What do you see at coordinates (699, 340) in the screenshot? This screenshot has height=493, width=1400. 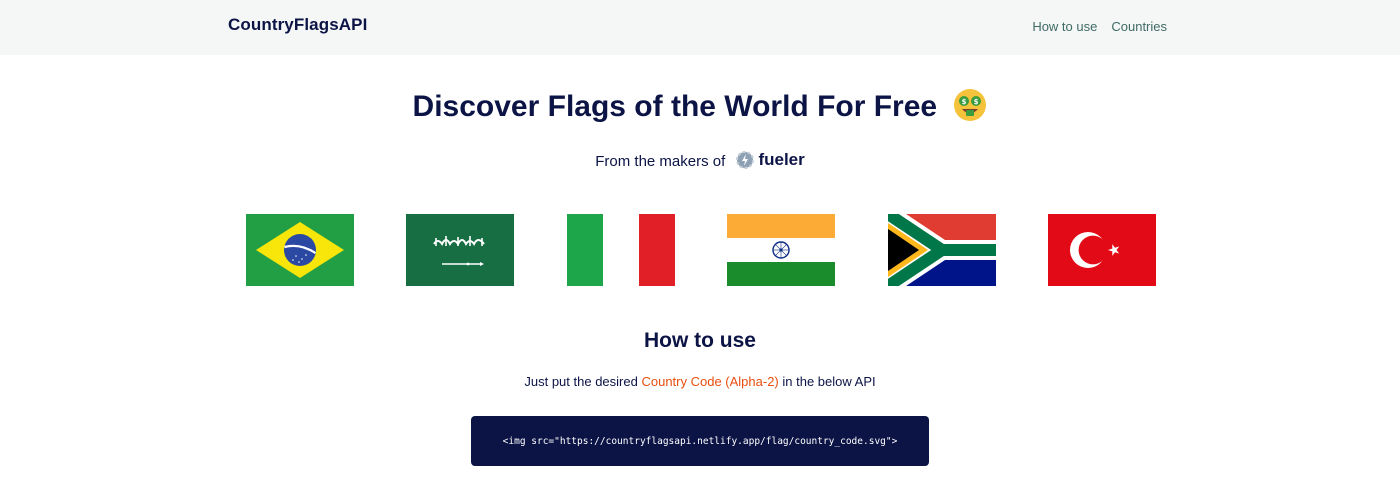 I see `how-to-use-heading: How to use` at bounding box center [699, 340].